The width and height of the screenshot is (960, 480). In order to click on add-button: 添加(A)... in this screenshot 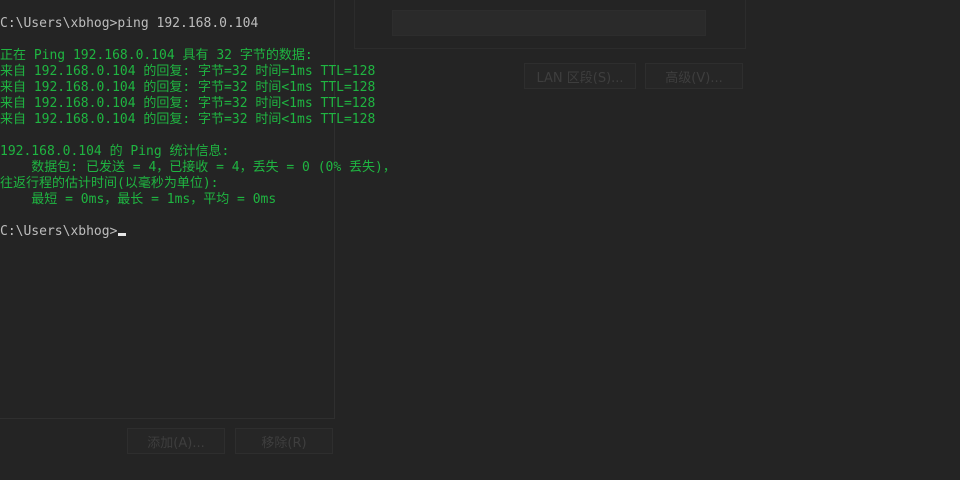, I will do `click(176, 441)`.